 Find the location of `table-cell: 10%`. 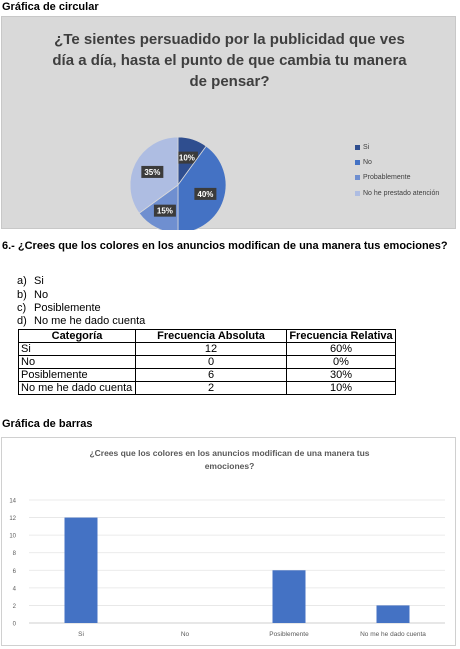

table-cell: 10% is located at coordinates (341, 388).